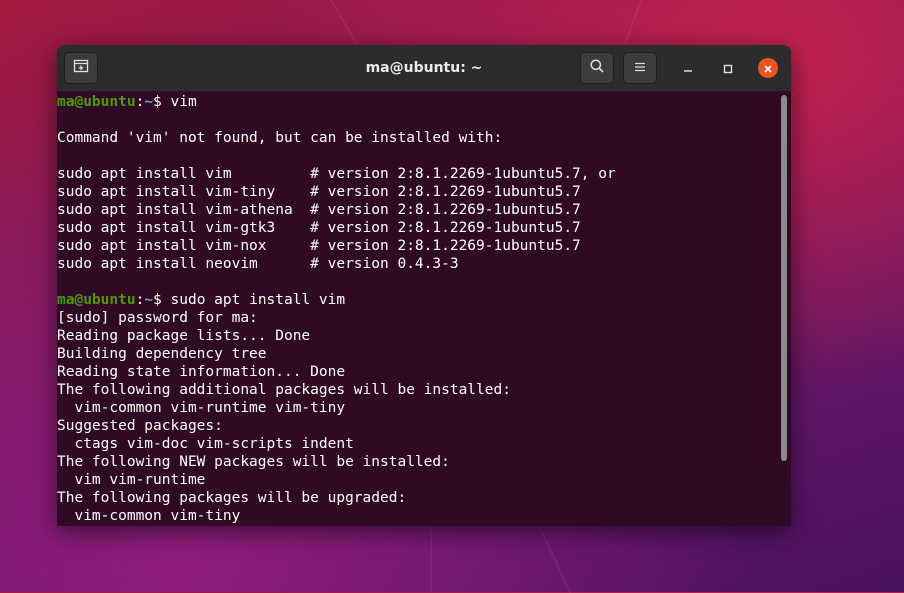 This screenshot has width=904, height=593. Describe the element at coordinates (418, 354) in the screenshot. I see `terminal-line: Building dependency tree` at that location.